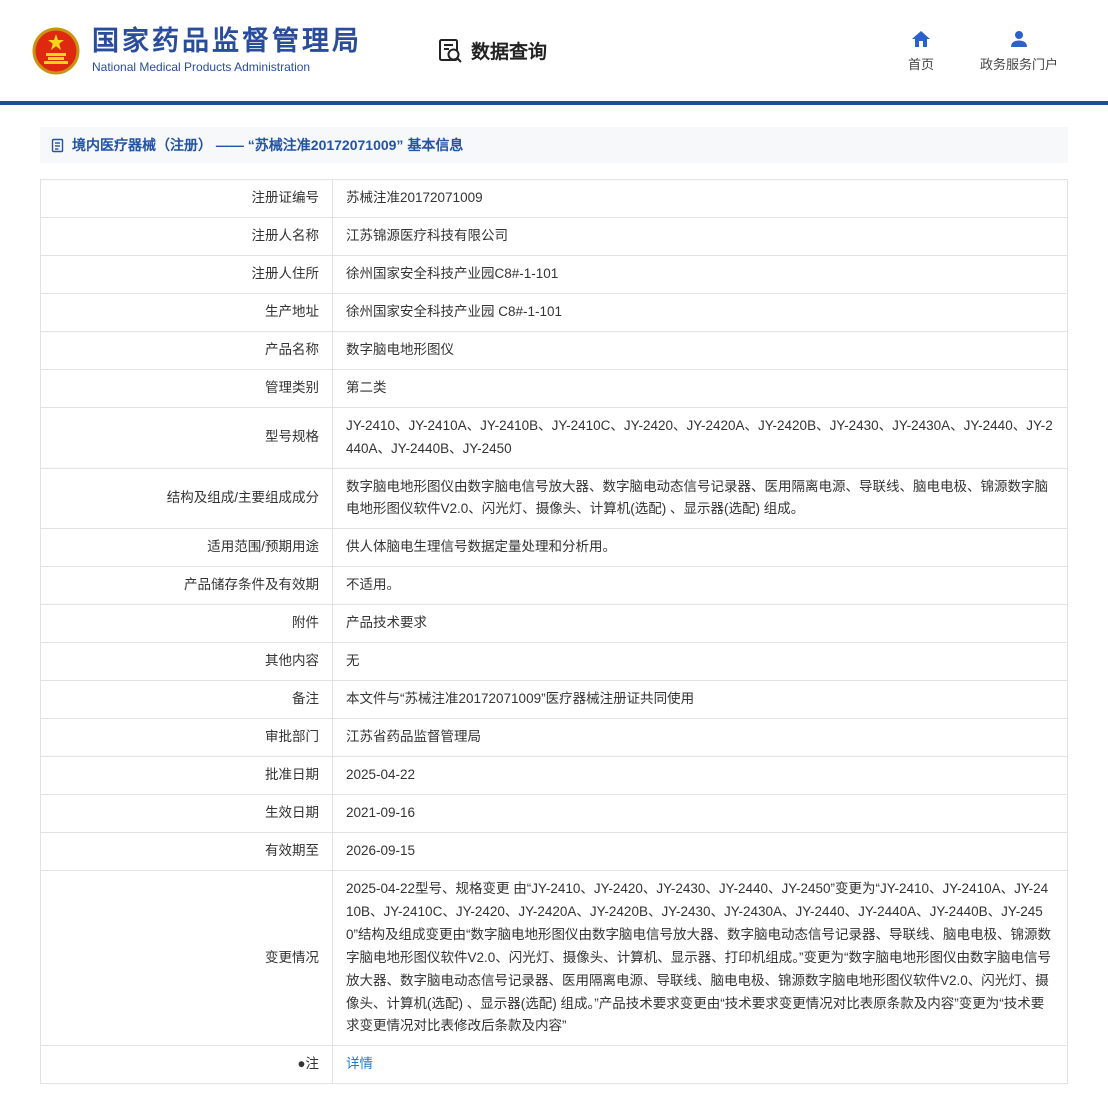  What do you see at coordinates (1018, 64) in the screenshot?
I see `nav-item-label: 政务服务门户` at bounding box center [1018, 64].